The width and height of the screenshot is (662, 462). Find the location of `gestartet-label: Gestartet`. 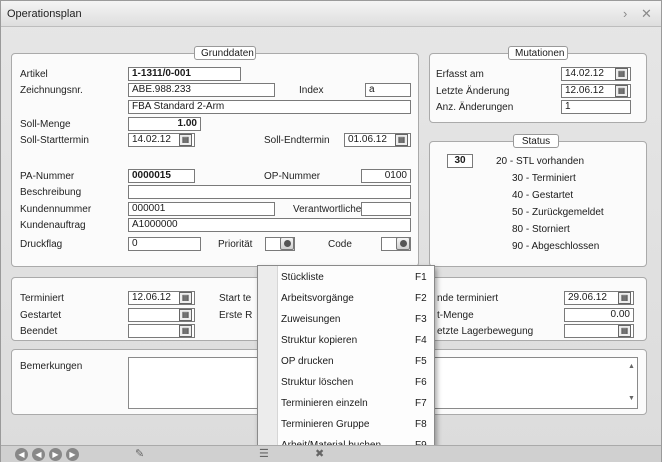

gestartet-label: Gestartet is located at coordinates (41, 315).